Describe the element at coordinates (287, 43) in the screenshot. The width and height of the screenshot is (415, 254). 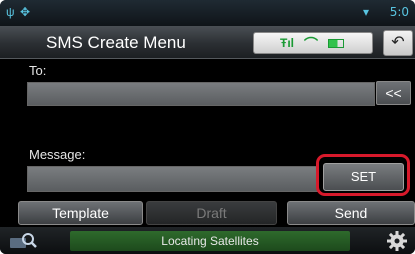
I see `signal-icon: Ŧıl` at that location.